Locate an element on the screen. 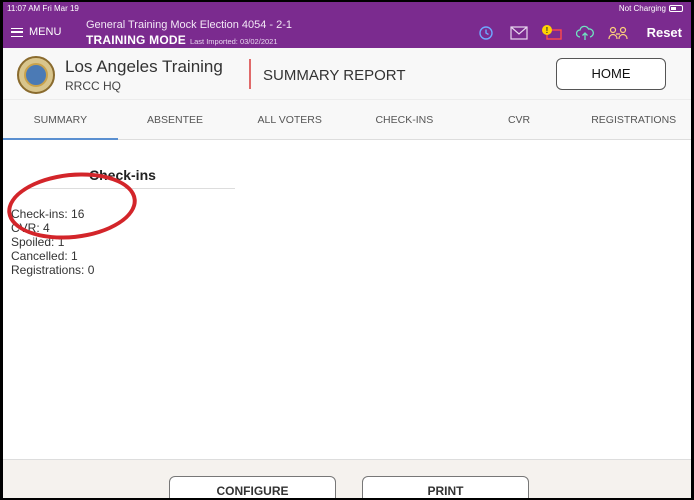  tab-absentee: ABSENTEE is located at coordinates (175, 119).